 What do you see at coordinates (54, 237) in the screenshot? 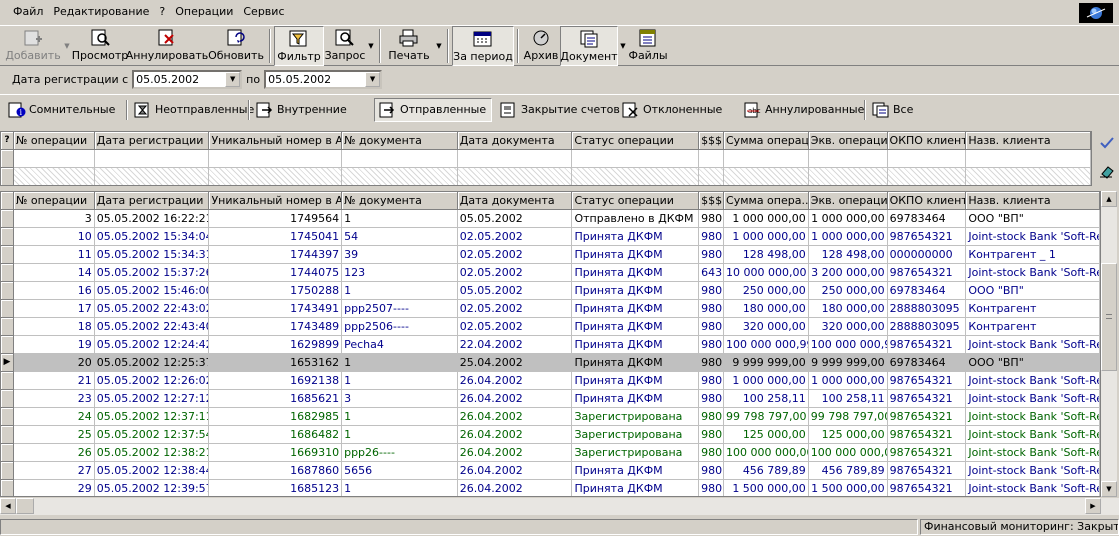
I see `cell-op-number: 10` at bounding box center [54, 237].